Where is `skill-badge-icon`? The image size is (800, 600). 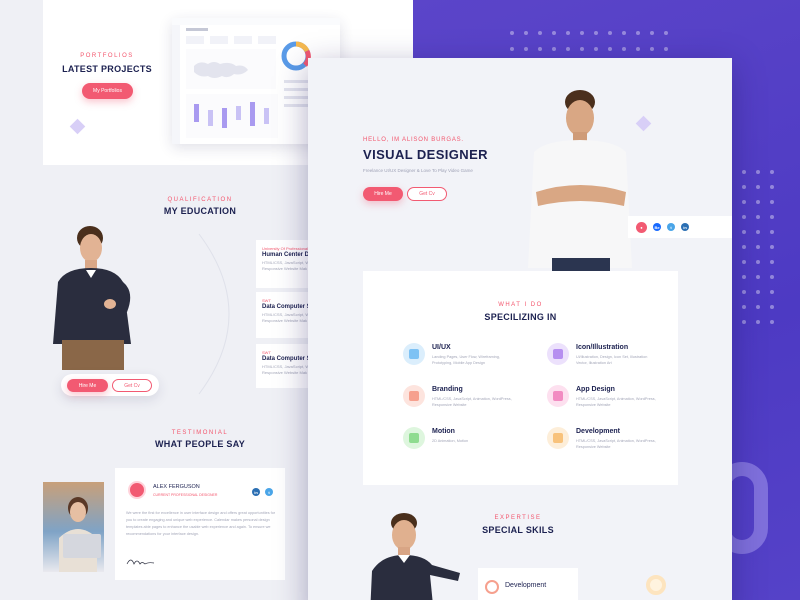
skill-badge-icon is located at coordinates (656, 585).